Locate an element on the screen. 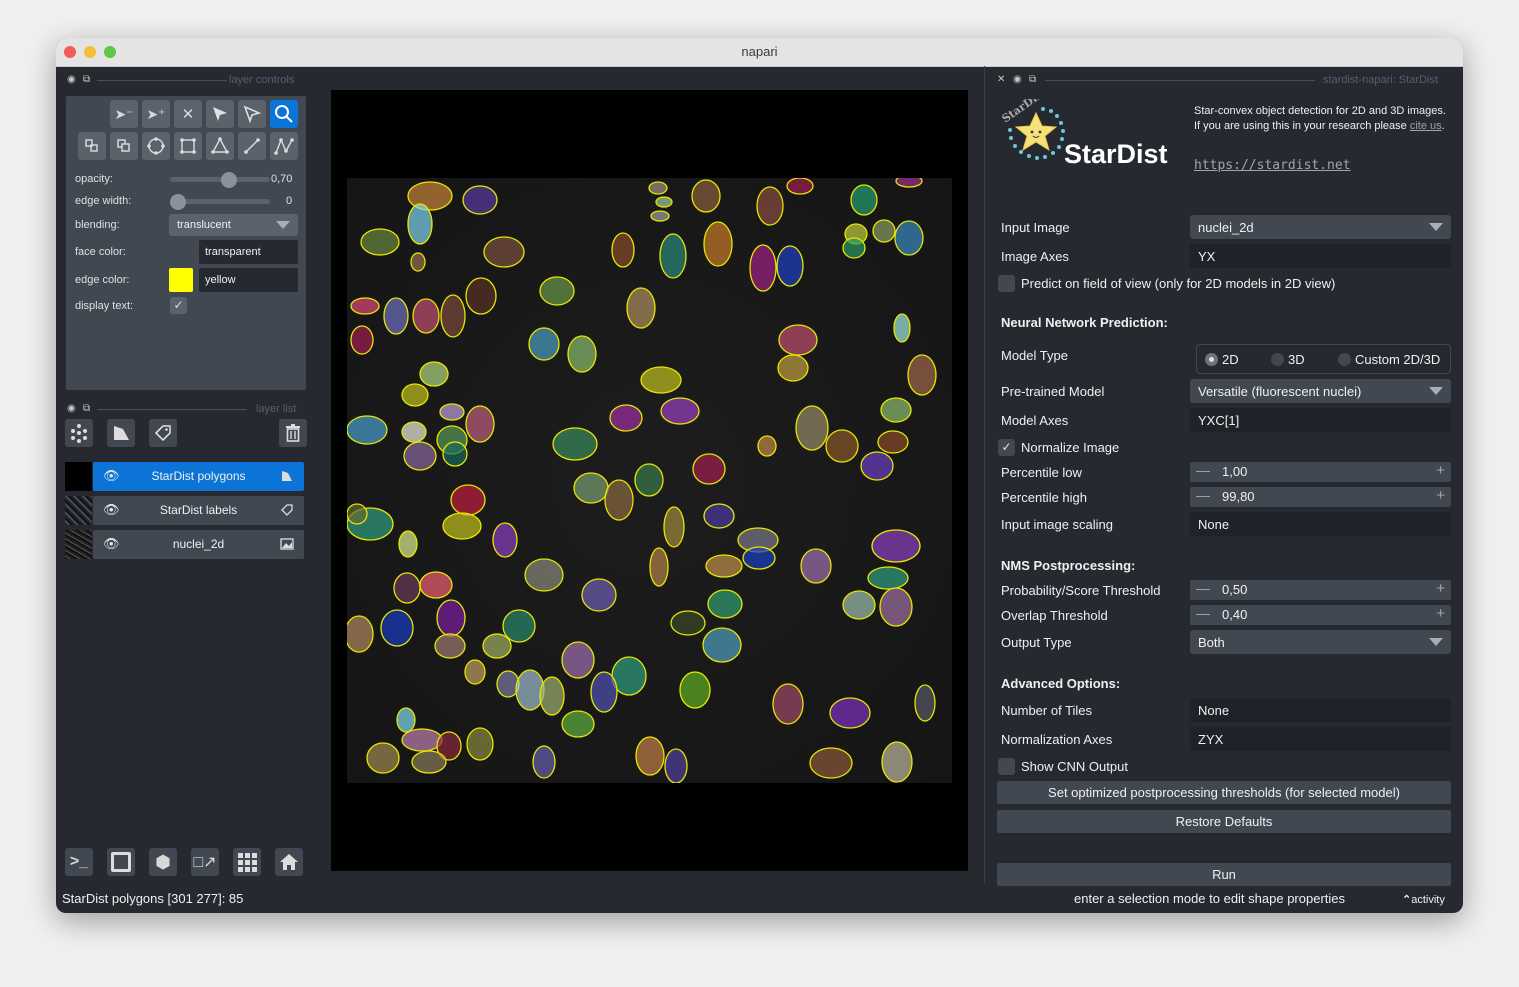  edge-color-input: yellow is located at coordinates (248, 280).